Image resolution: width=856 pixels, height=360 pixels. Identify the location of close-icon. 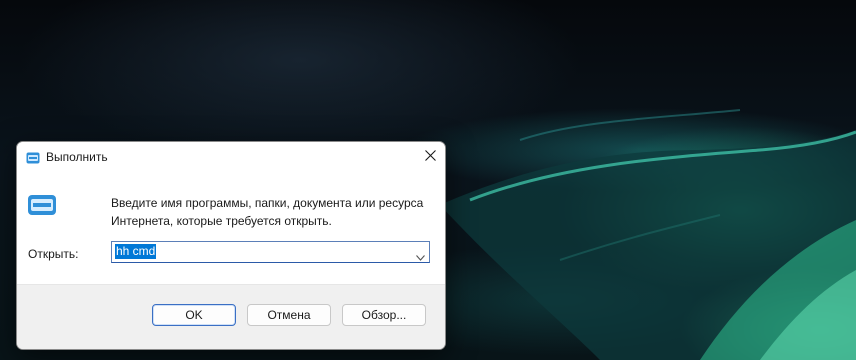
(430, 157).